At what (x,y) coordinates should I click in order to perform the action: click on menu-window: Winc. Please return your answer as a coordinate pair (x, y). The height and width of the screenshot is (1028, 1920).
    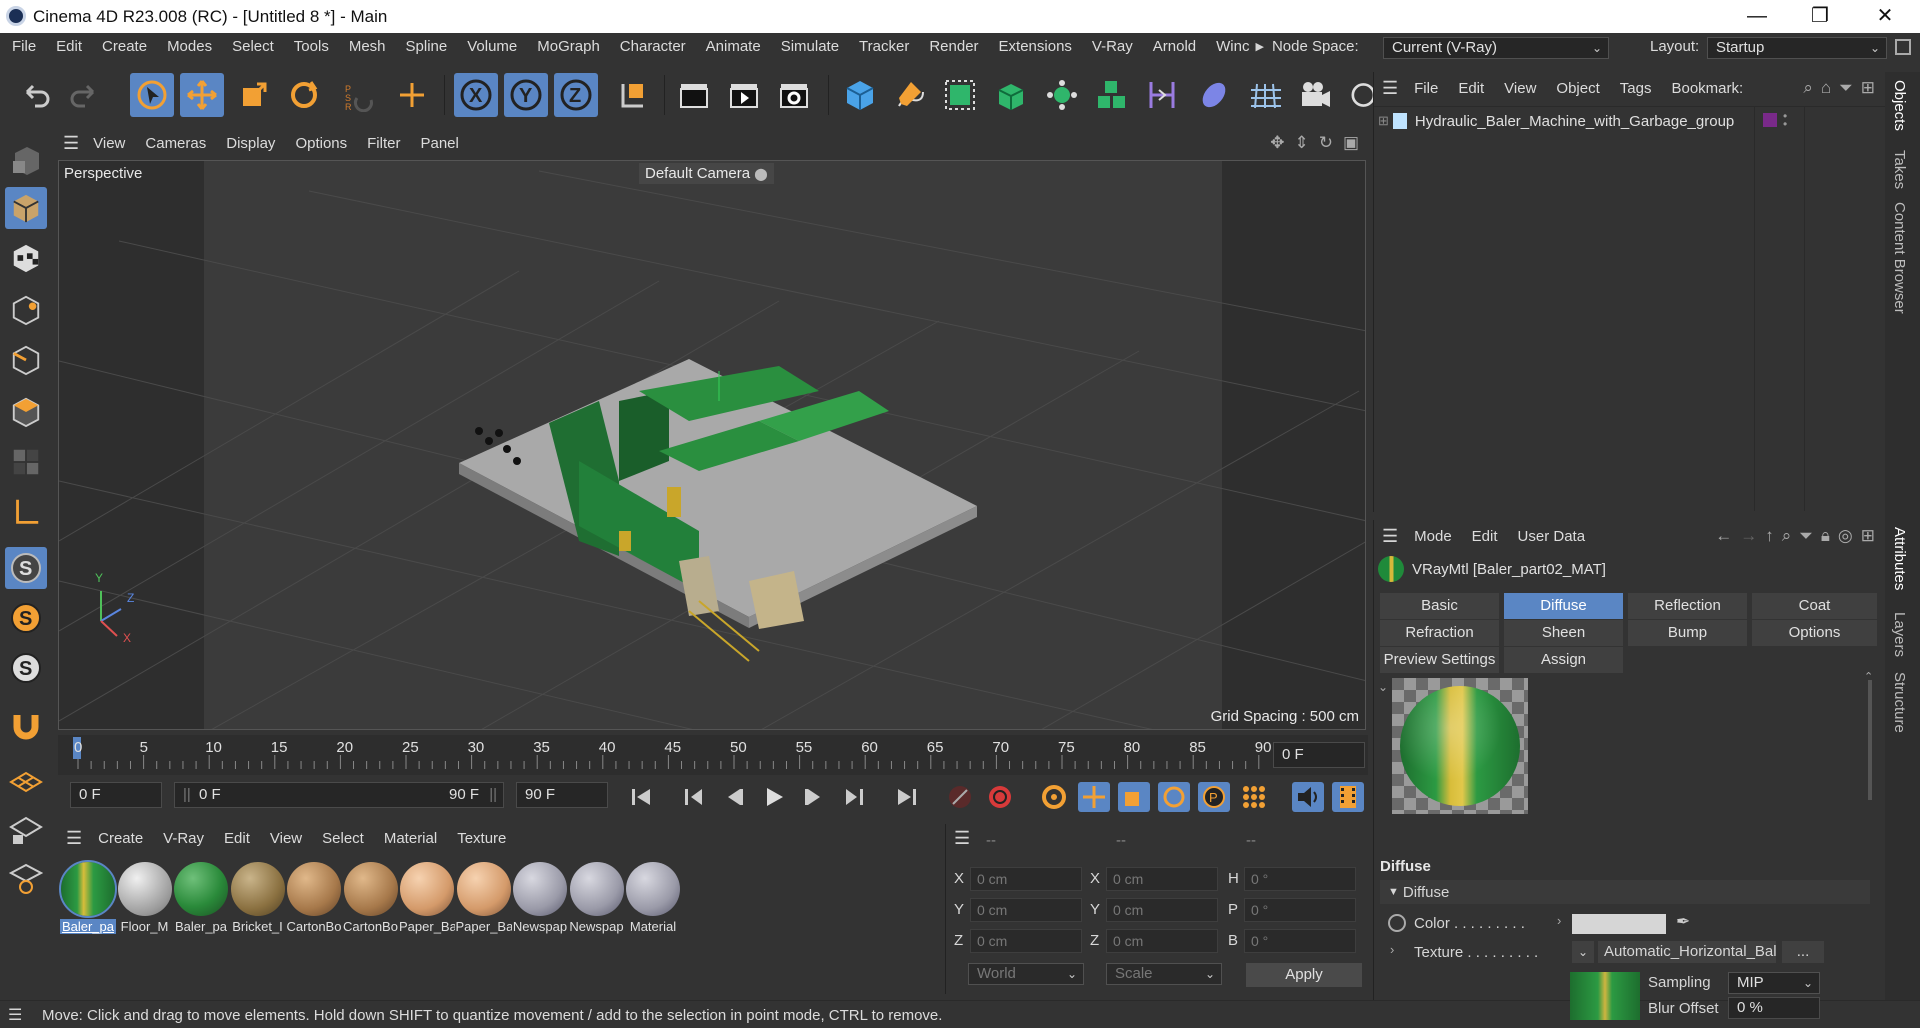
    Looking at the image, I should click on (1232, 46).